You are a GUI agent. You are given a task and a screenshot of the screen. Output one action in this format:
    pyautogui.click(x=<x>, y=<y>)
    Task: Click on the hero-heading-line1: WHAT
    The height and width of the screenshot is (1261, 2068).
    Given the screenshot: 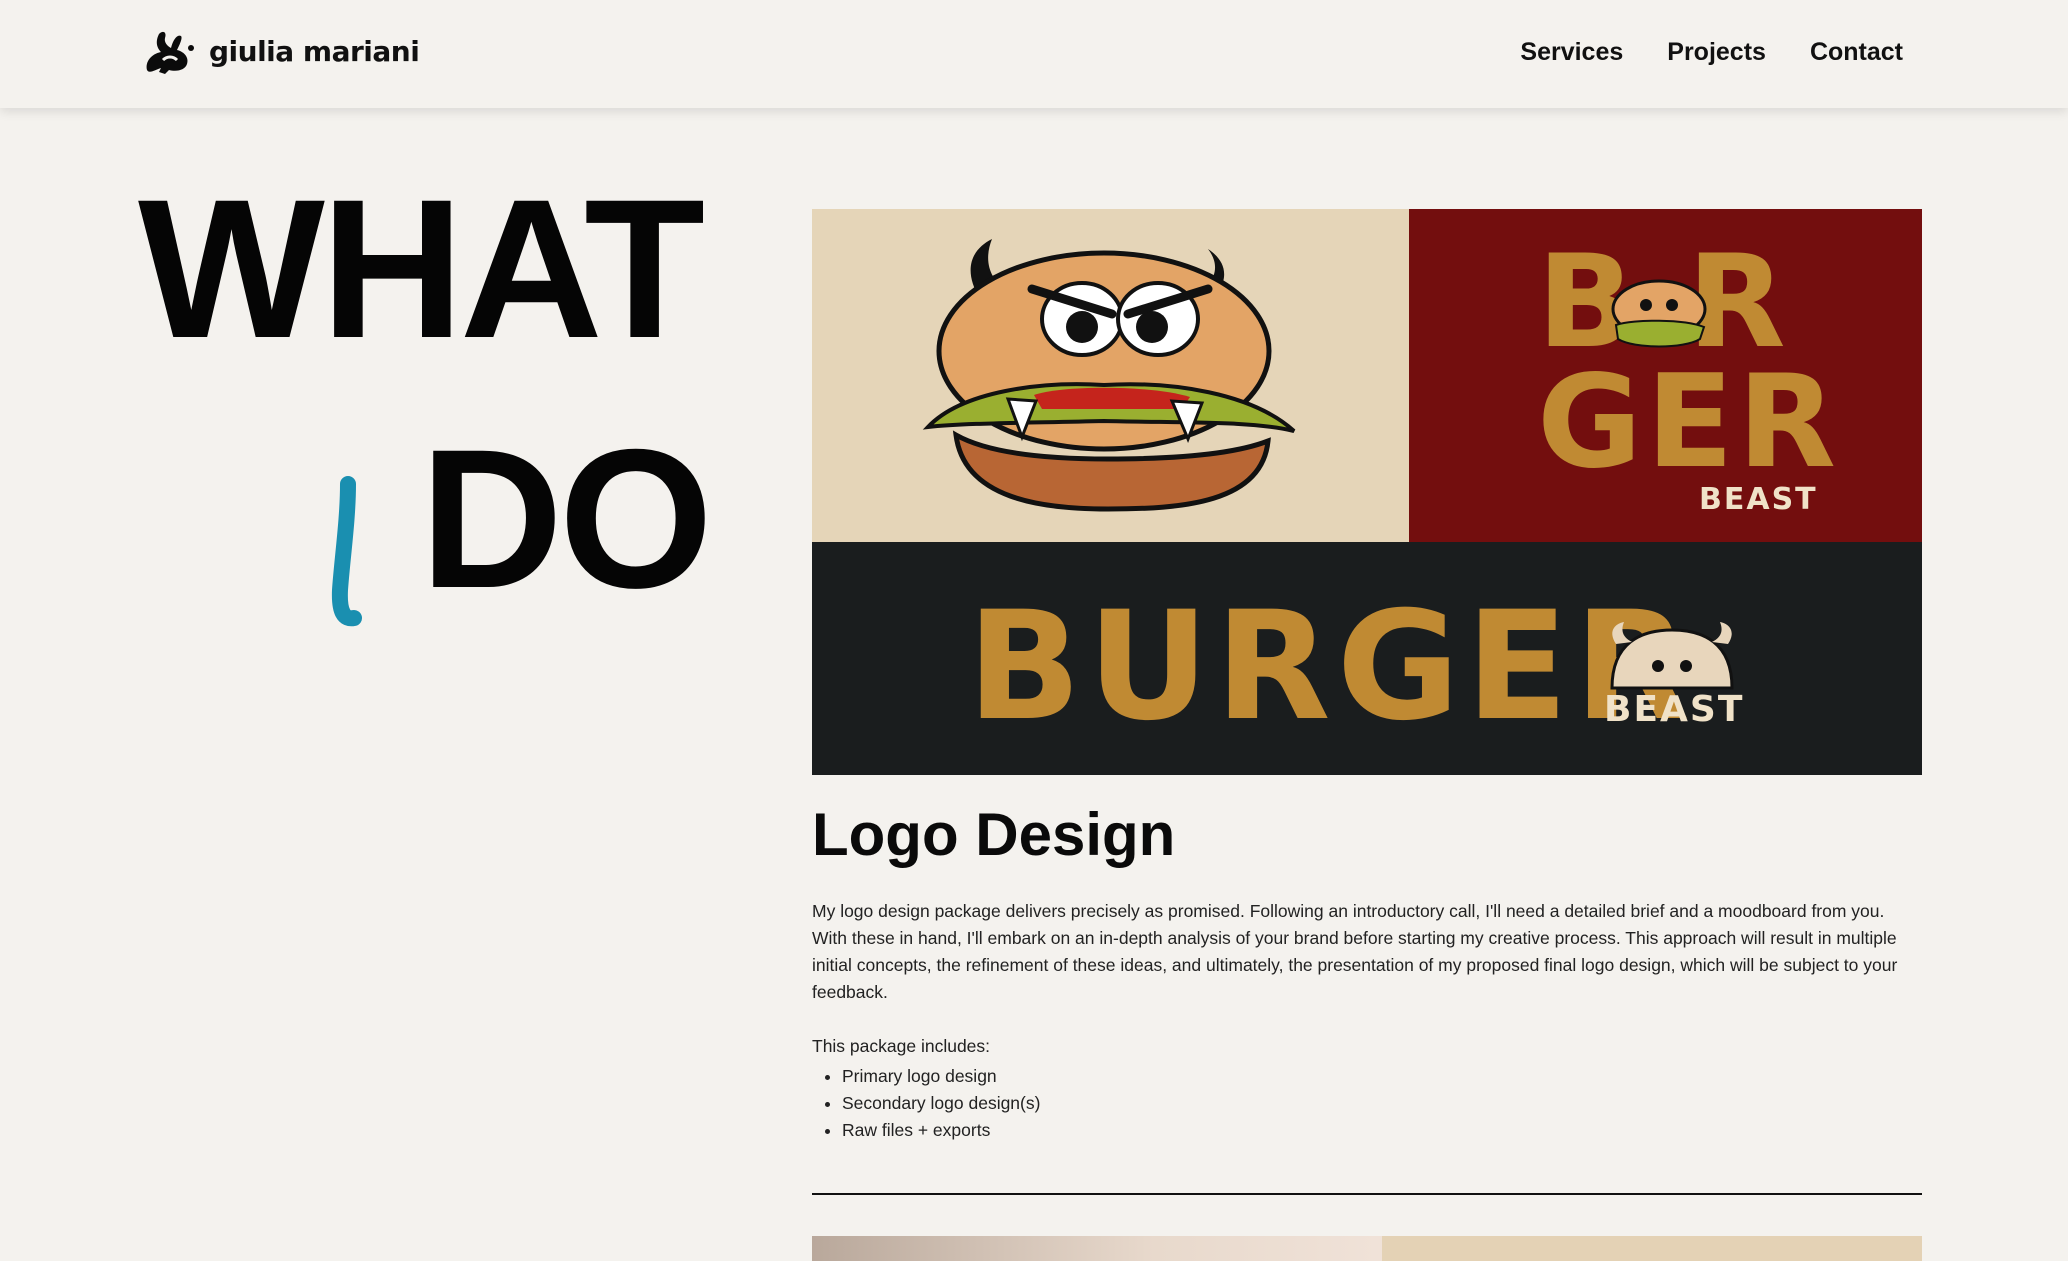 What is the action you would take?
    pyautogui.click(x=421, y=268)
    